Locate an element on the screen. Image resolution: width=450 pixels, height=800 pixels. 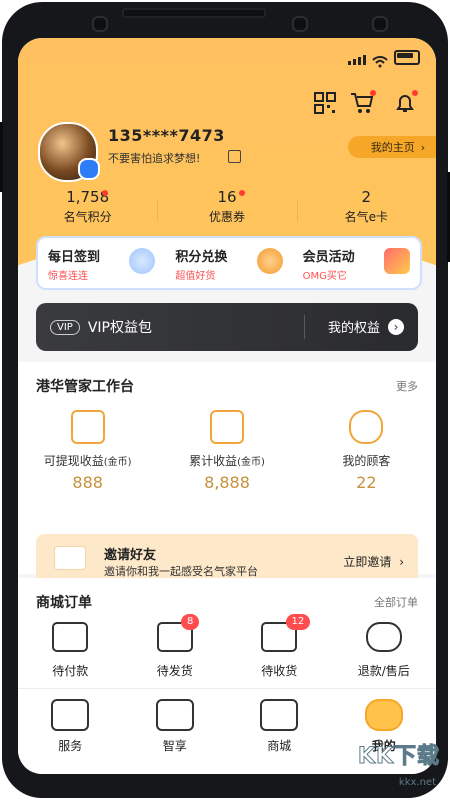
user-icon is located at coordinates (383, 715).